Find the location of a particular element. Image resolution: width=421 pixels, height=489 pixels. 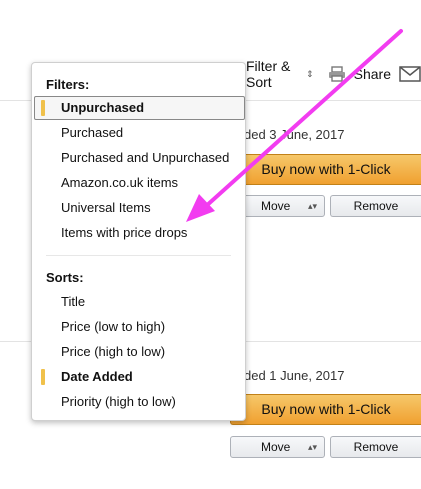

filter-option-label: Items with price drops is located at coordinates (124, 232).